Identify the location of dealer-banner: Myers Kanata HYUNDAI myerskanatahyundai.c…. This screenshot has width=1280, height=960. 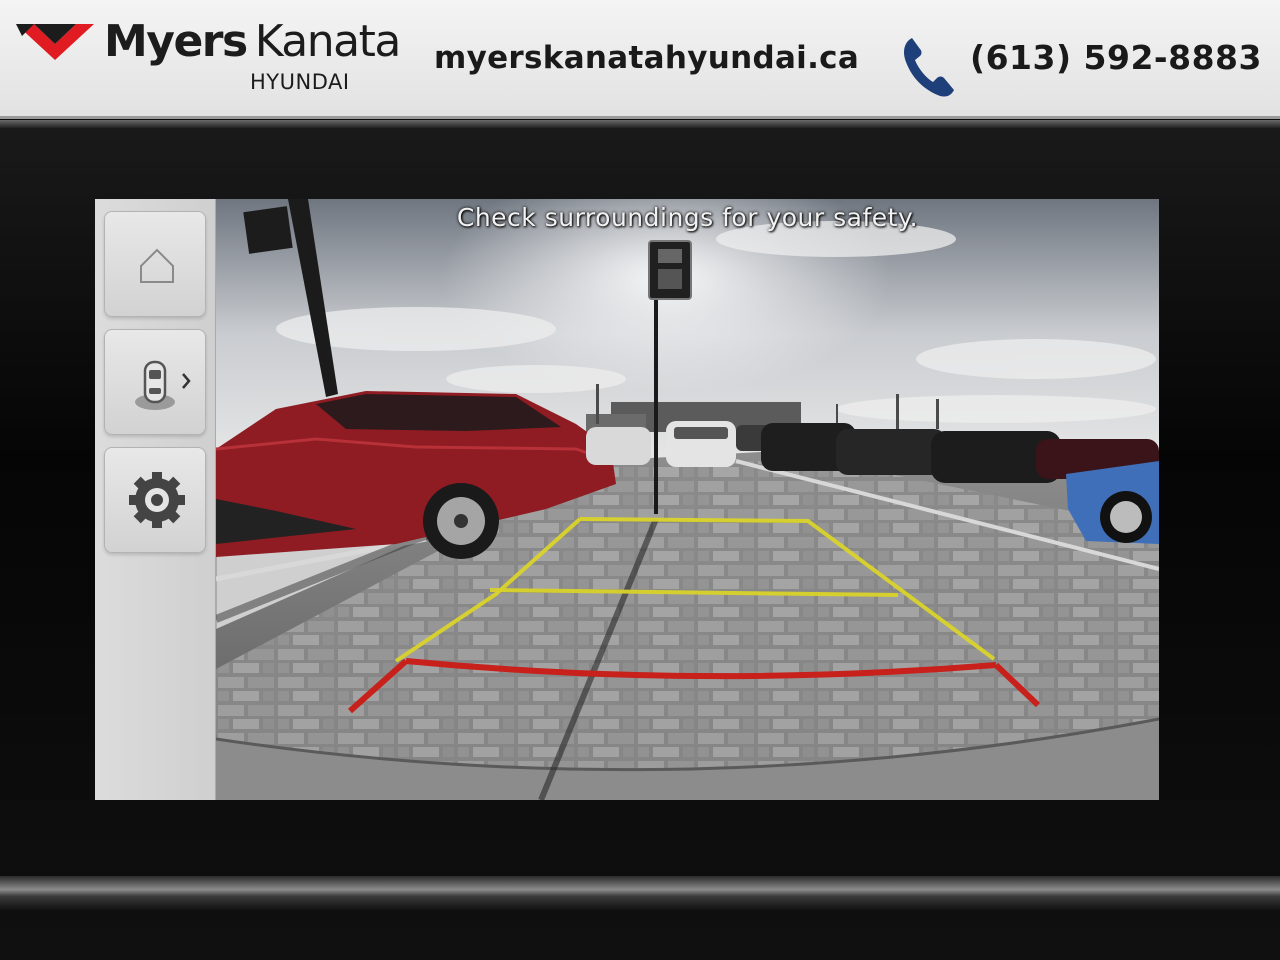
(640, 59).